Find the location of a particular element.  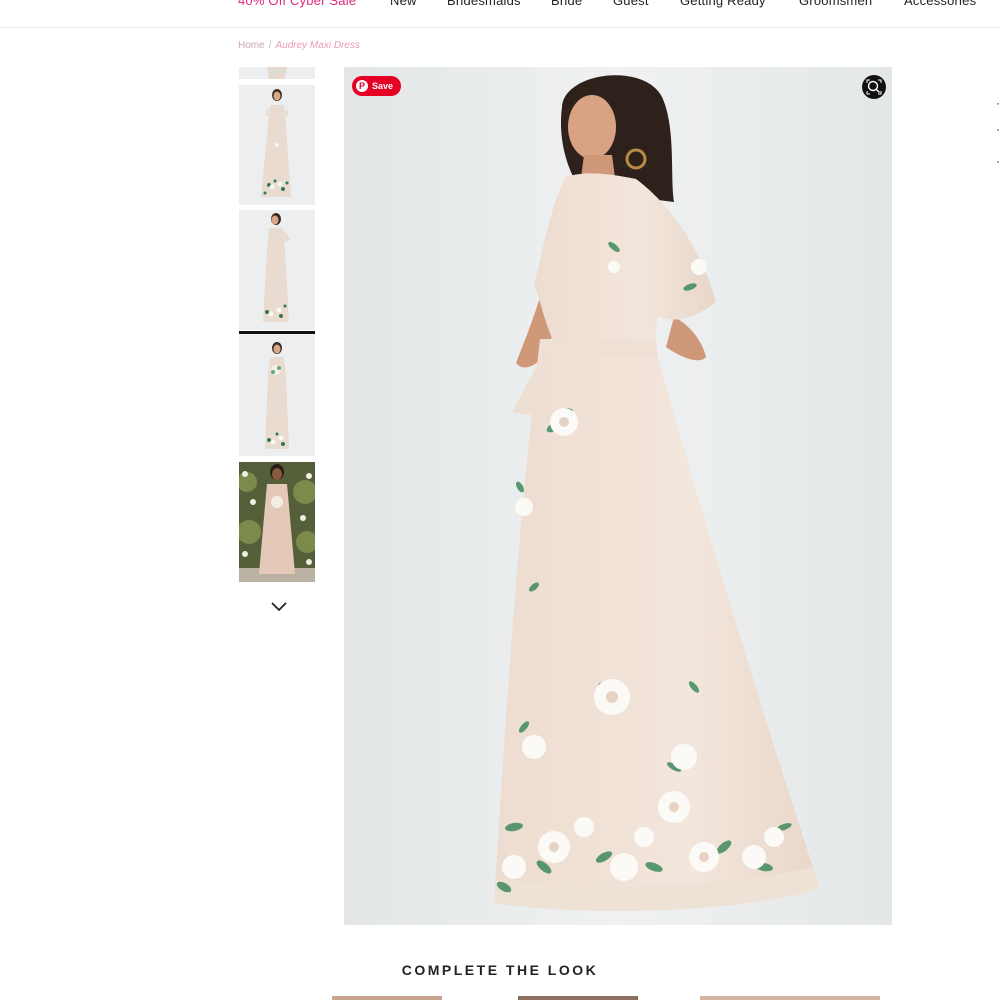

nav-item-groomsmen: Groomsmen is located at coordinates (835, 4).